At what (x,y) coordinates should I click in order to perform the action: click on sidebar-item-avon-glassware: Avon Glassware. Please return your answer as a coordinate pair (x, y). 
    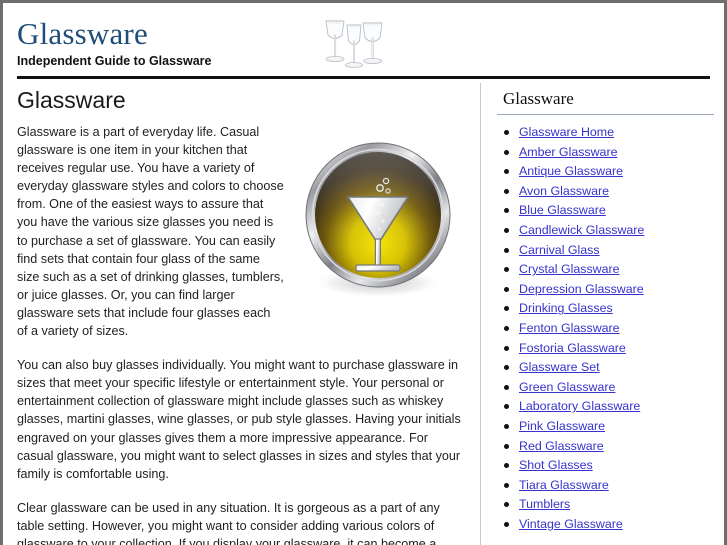
    Looking at the image, I should click on (564, 191).